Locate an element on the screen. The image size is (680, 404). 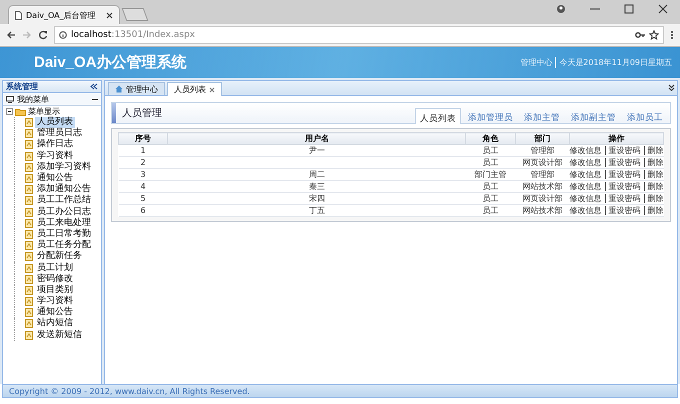
menu-item: 添加通知公告 is located at coordinates (64, 190).